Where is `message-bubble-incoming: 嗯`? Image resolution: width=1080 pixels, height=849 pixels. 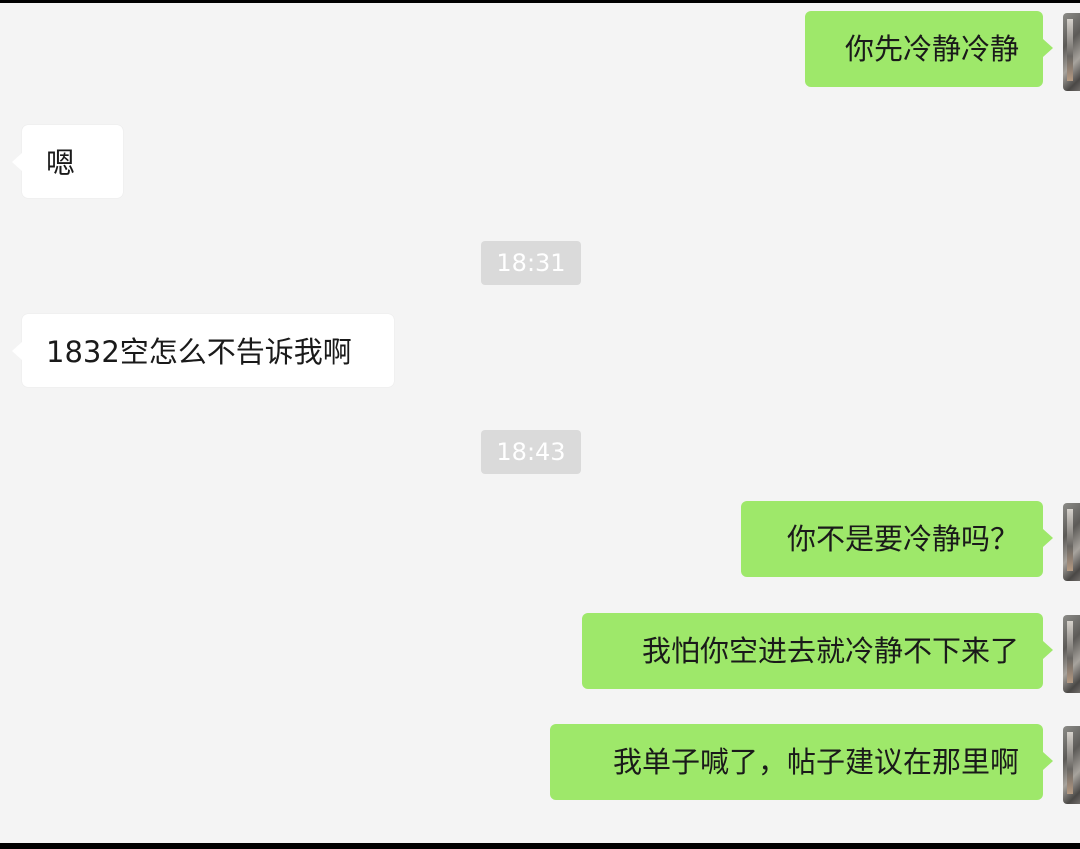 message-bubble-incoming: 嗯 is located at coordinates (67, 161).